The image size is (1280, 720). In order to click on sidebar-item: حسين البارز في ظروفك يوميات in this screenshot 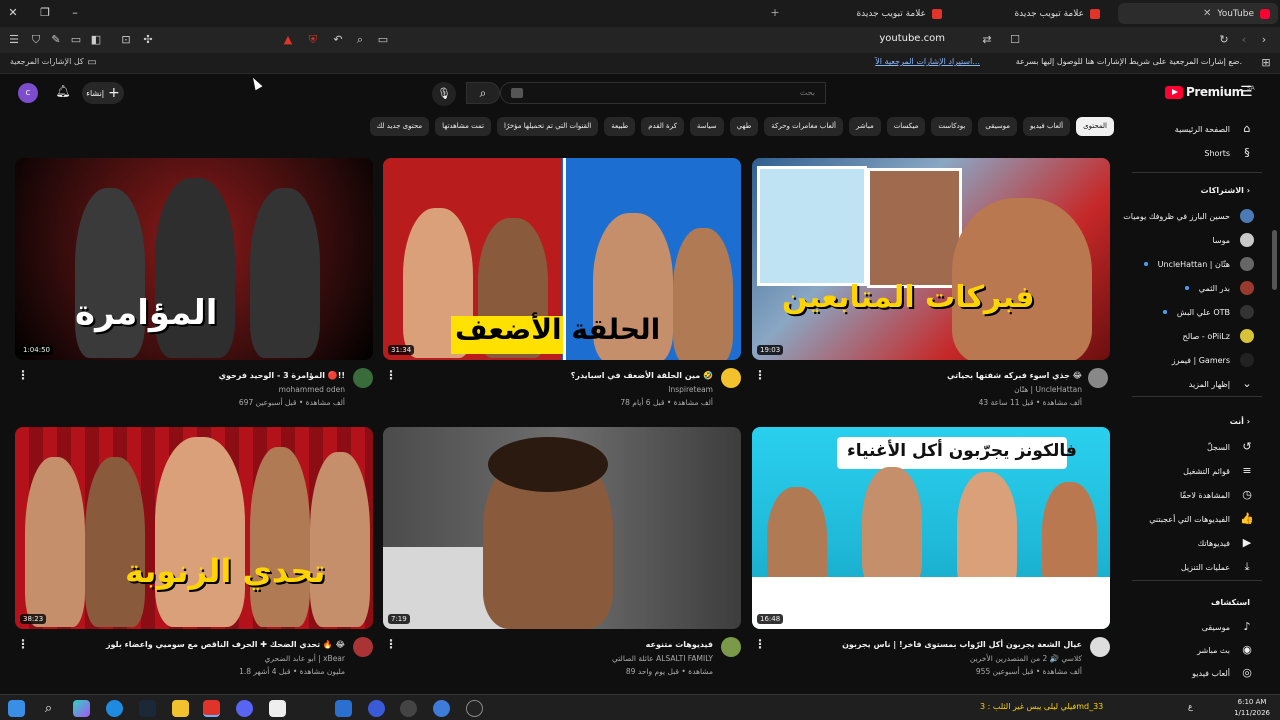, I will do `click(1188, 216)`.